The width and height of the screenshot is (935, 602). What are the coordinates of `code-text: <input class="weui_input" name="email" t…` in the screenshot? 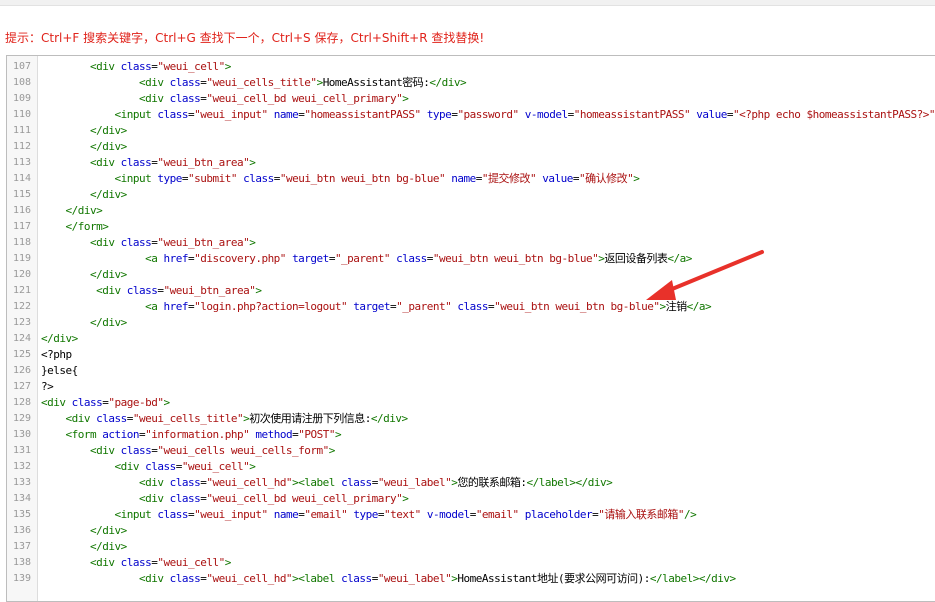 It's located at (368, 515).